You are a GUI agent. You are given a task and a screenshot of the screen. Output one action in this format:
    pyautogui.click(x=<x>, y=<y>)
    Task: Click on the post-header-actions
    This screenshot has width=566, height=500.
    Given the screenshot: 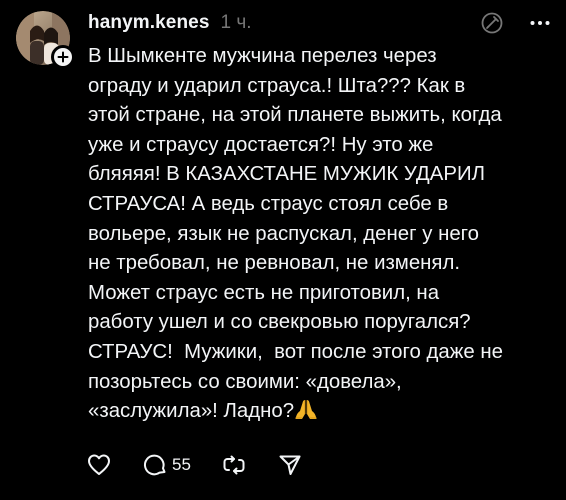 What is the action you would take?
    pyautogui.click(x=516, y=23)
    